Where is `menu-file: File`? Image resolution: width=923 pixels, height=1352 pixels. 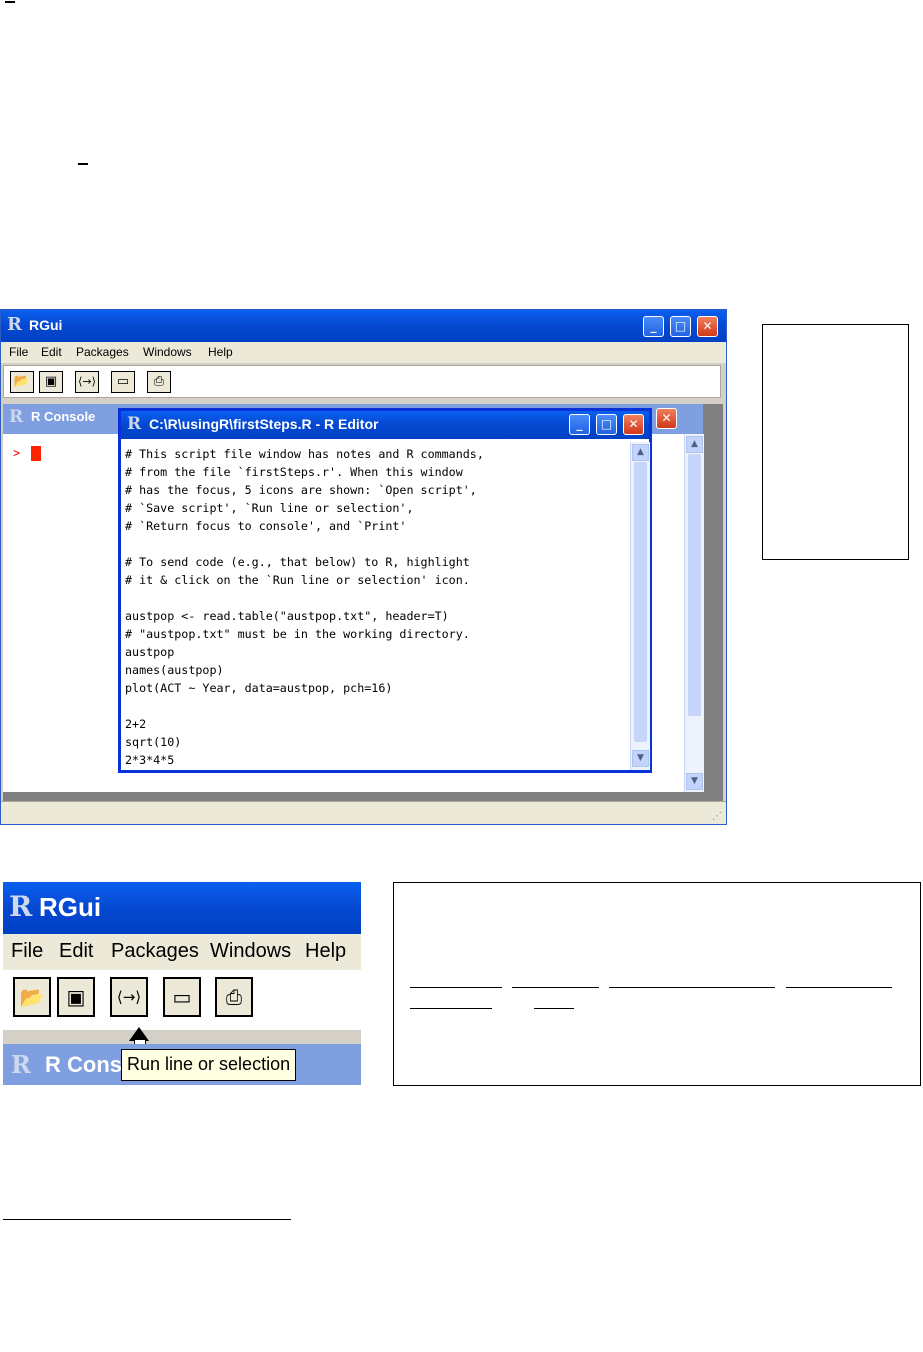
menu-file: File is located at coordinates (18, 352).